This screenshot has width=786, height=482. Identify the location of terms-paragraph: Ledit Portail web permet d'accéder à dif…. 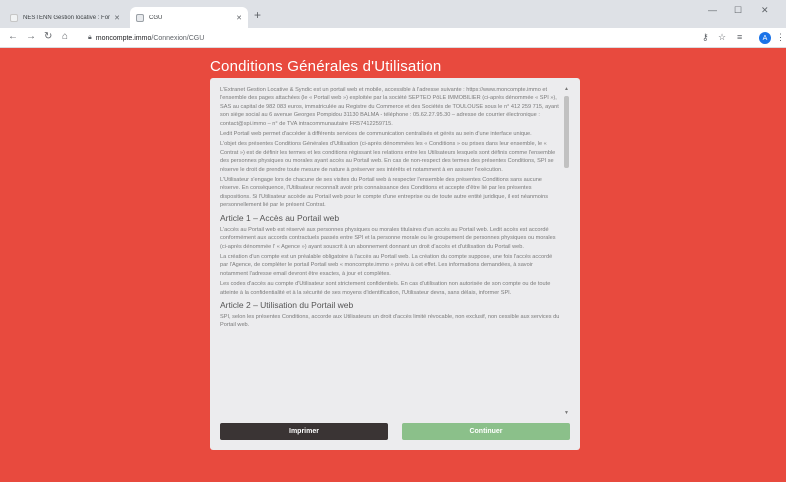
(376, 134).